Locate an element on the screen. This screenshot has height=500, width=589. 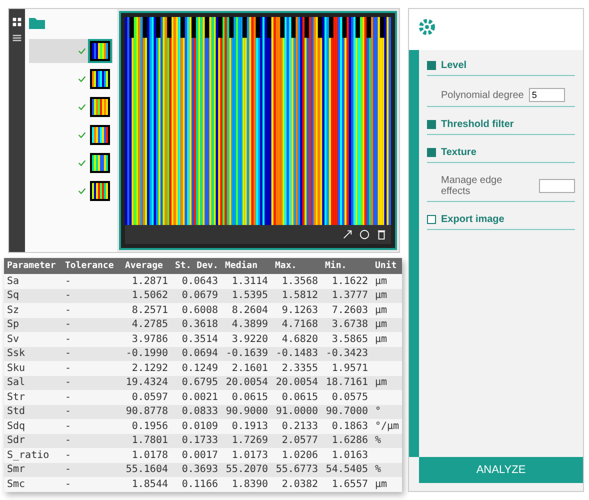
table-cell-text: 7.2603 is located at coordinates (349, 310).